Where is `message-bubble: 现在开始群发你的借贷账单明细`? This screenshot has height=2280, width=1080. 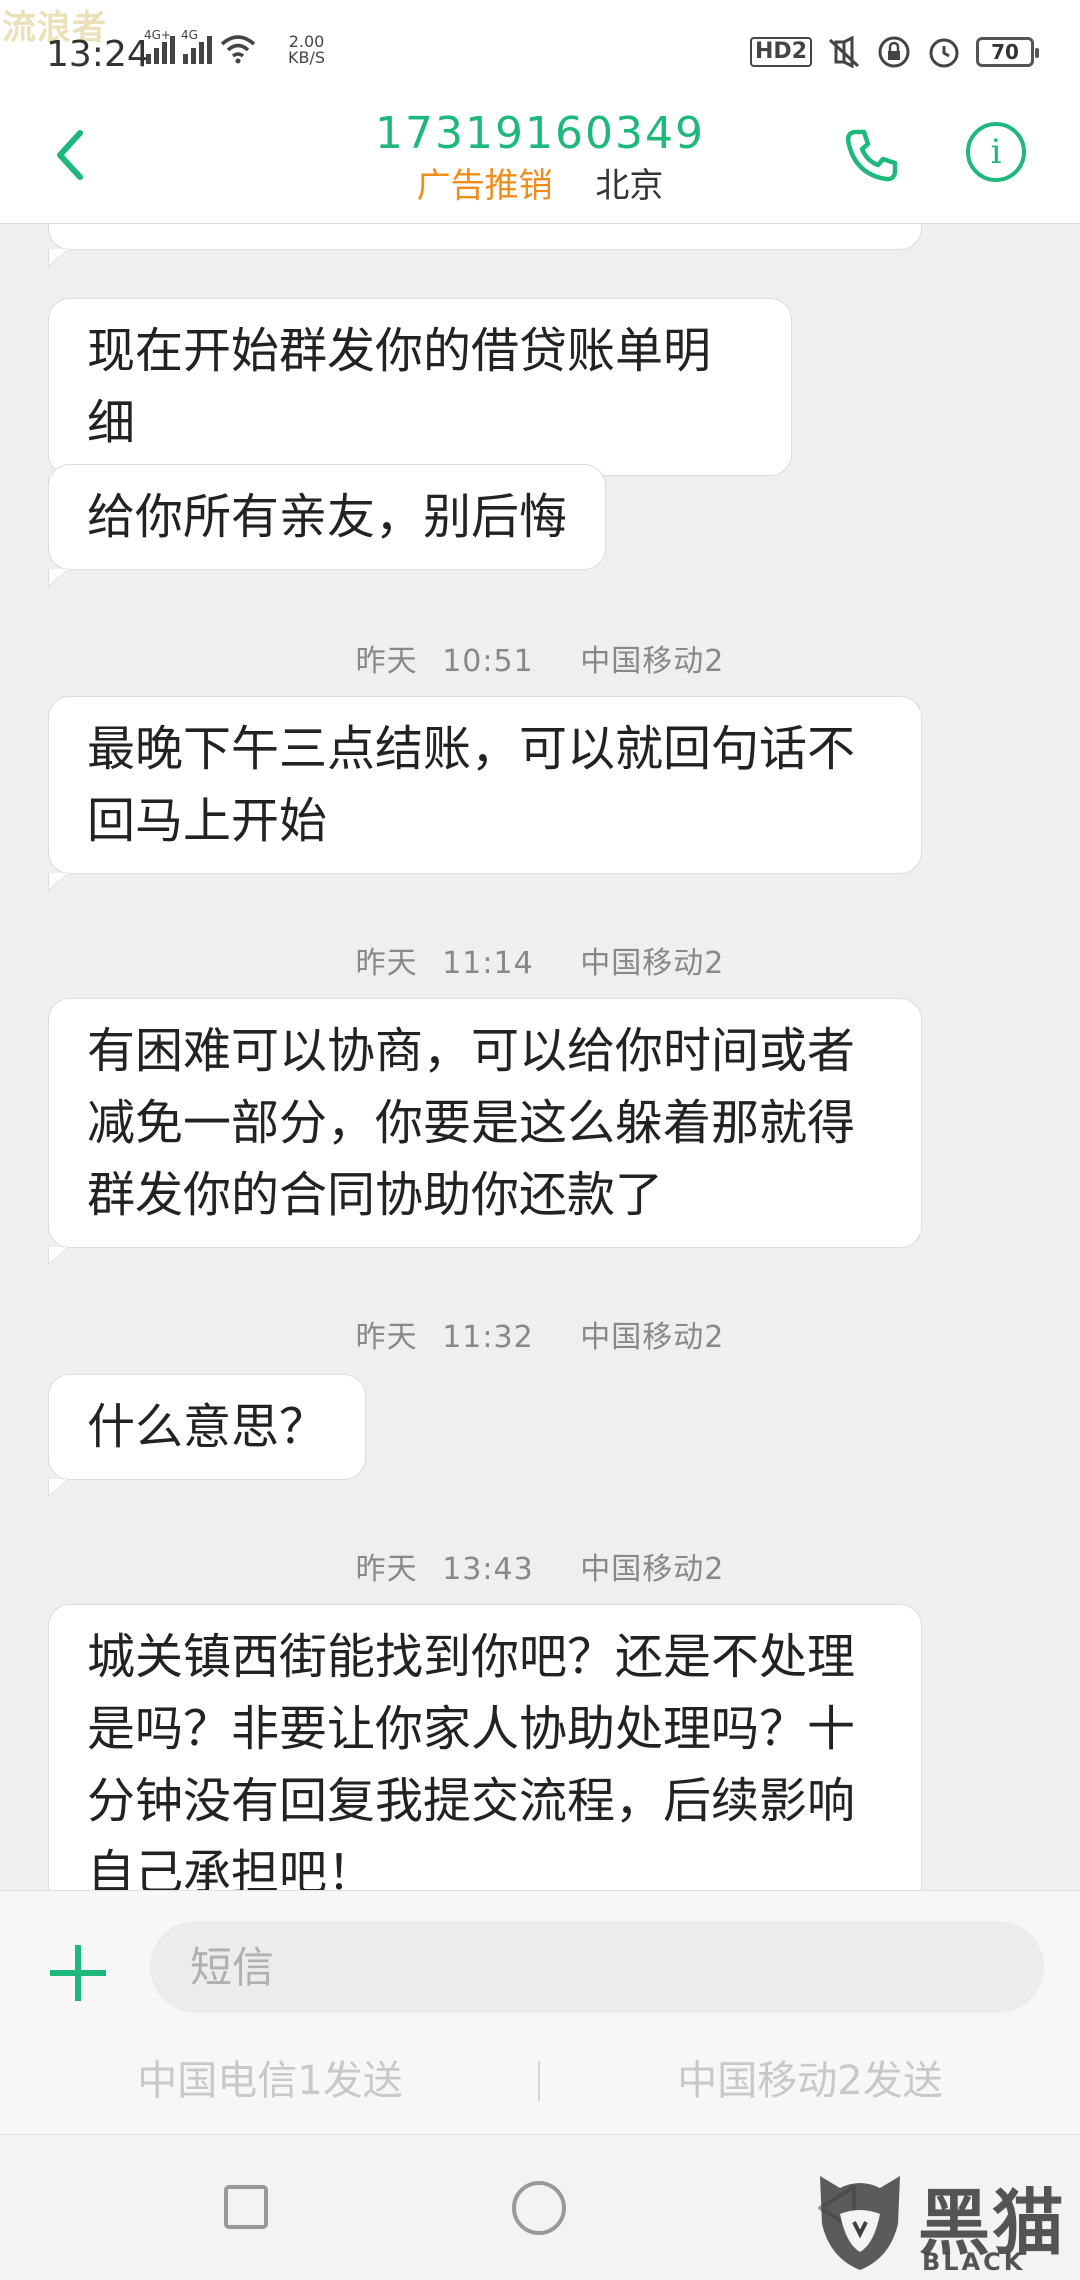
message-bubble: 现在开始群发你的借贷账单明细 is located at coordinates (420, 395).